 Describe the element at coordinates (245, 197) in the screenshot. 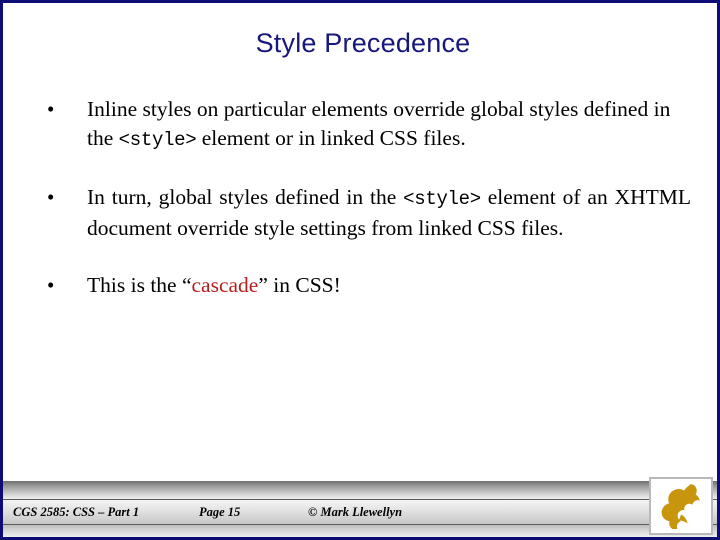

I see `text-run: In turn, global styles defined in the` at that location.